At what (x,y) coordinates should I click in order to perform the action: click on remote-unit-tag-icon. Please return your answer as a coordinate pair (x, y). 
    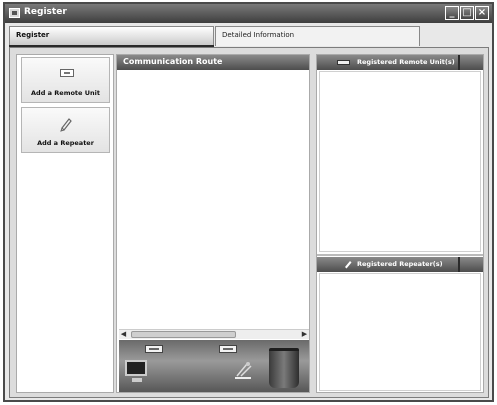
    Looking at the image, I should click on (154, 349).